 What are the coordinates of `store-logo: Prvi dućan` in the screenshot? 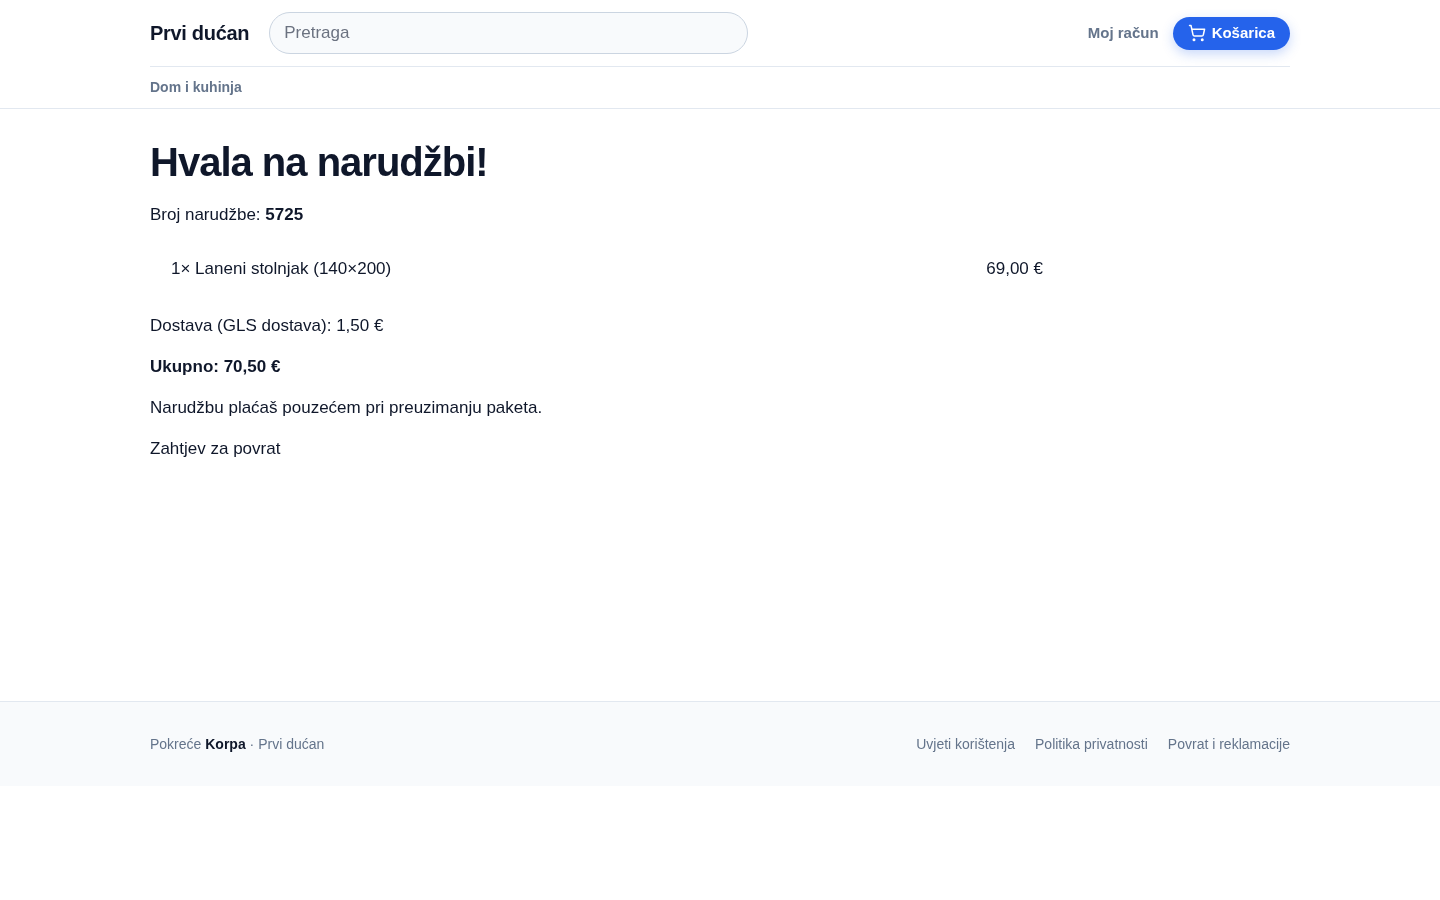 It's located at (200, 33).